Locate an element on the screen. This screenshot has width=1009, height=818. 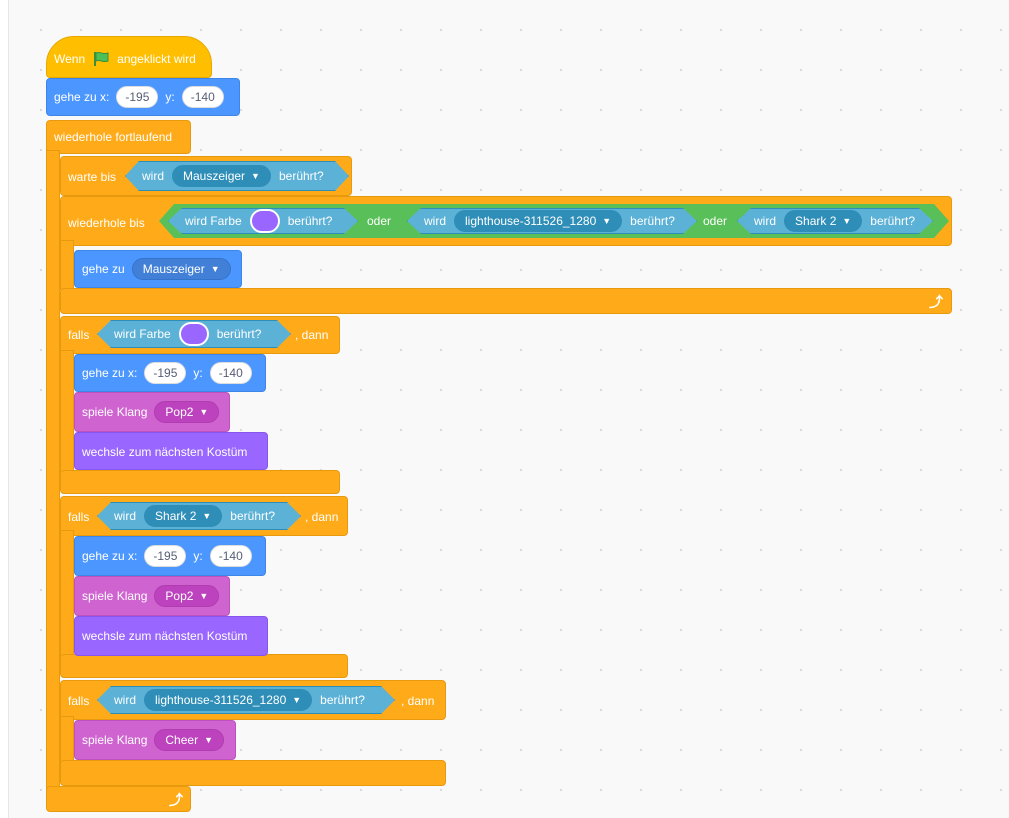
repeat-until-block-bottom is located at coordinates (506, 301).